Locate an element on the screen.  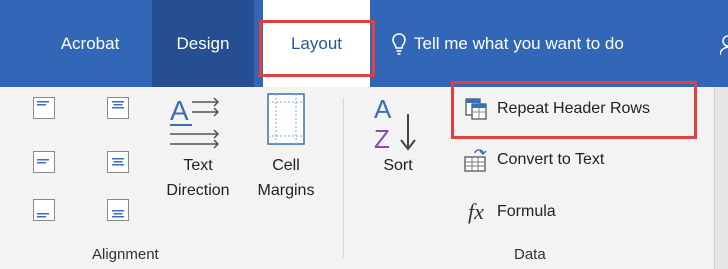
tab-acrobat: Acrobat is located at coordinates (90, 43).